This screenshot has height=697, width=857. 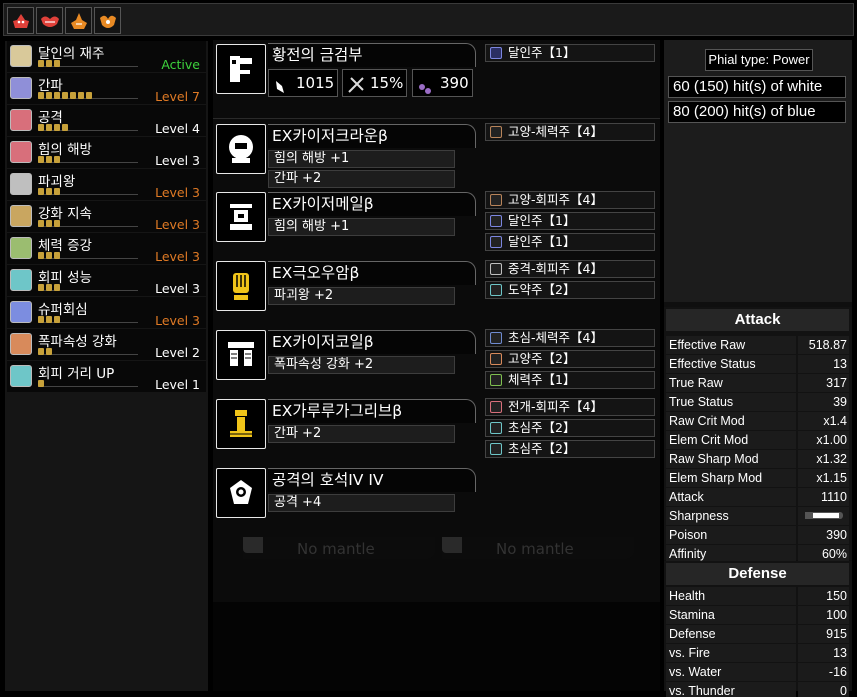 What do you see at coordinates (570, 269) in the screenshot?
I see `decoration-slot: 중격-회피주【4】` at bounding box center [570, 269].